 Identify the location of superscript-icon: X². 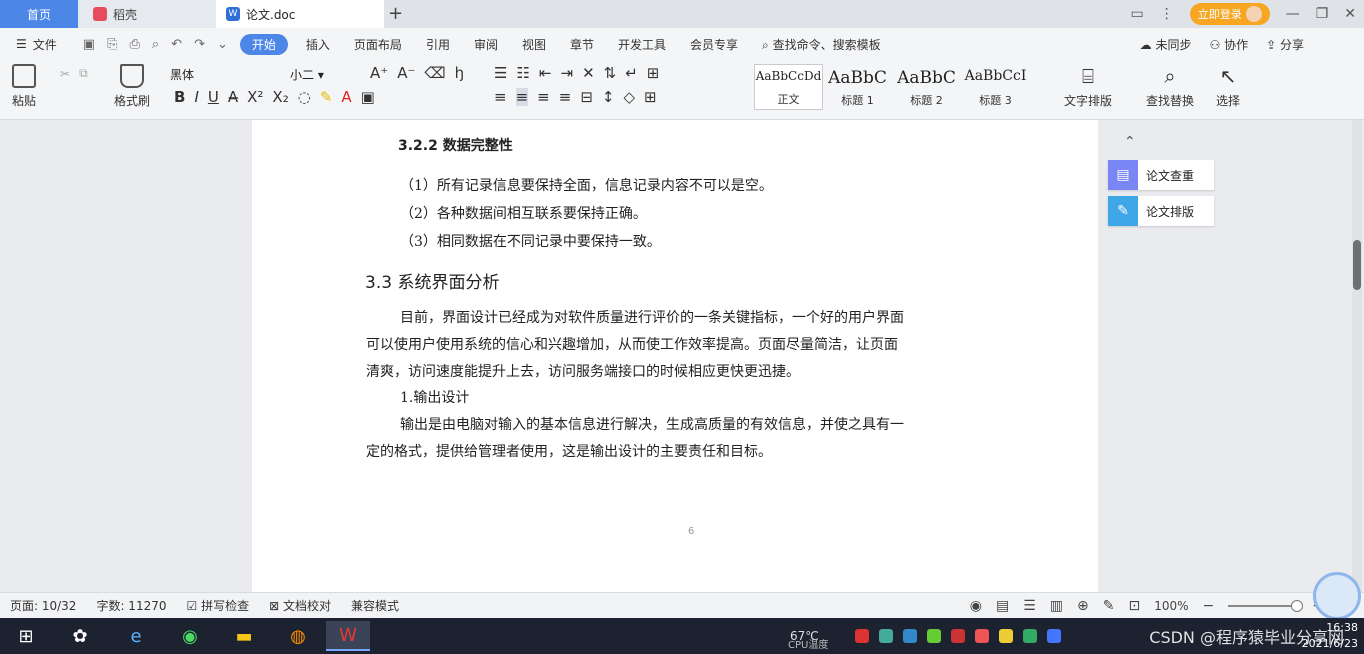
(255, 97).